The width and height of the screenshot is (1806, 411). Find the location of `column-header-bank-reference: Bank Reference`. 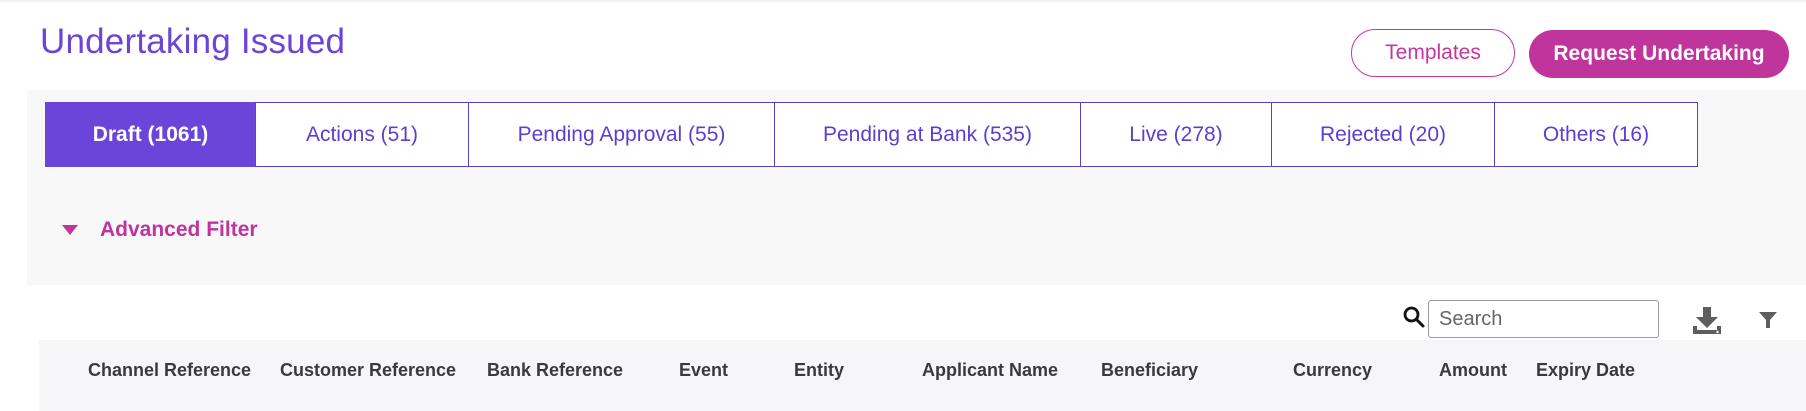

column-header-bank-reference: Bank Reference is located at coordinates (555, 370).